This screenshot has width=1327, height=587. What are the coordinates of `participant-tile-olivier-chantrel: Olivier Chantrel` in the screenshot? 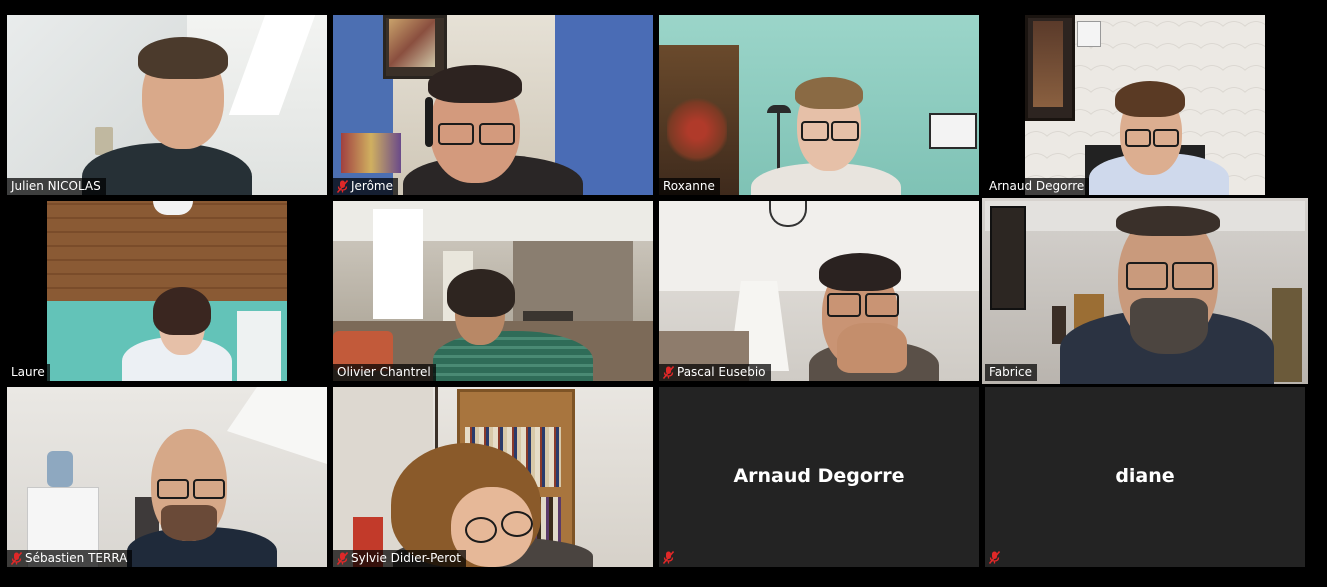 It's located at (493, 291).